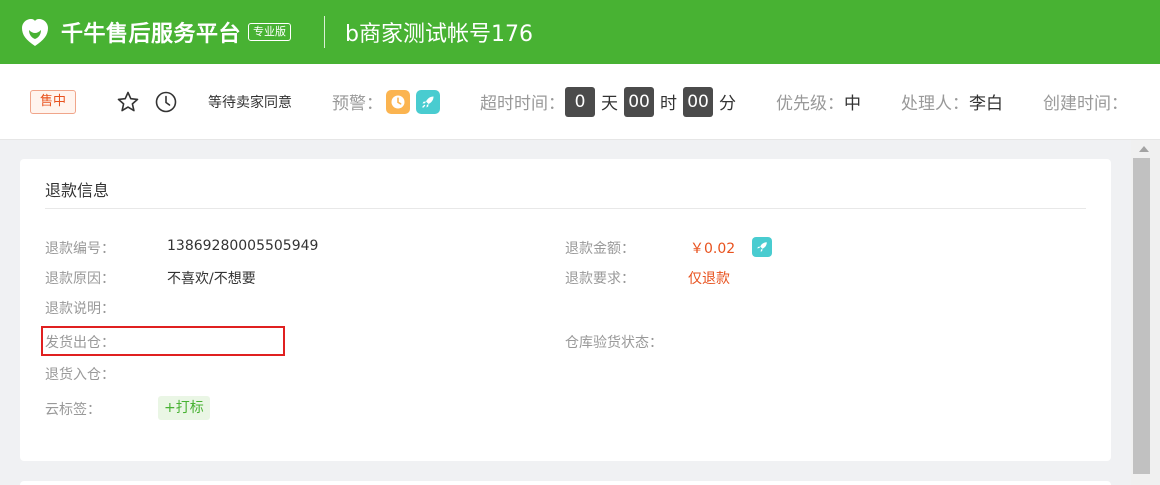  I want to click on qianniu-logo-icon, so click(35, 32).